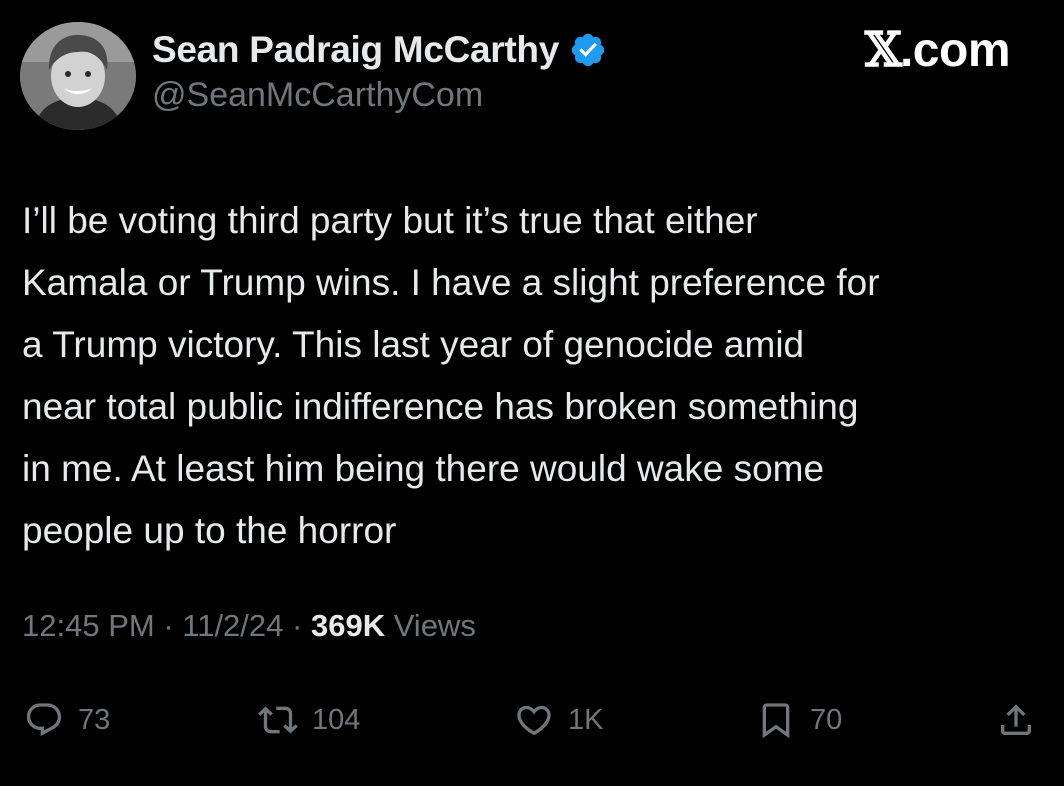 The width and height of the screenshot is (1064, 786). I want to click on bookmark-icon, so click(776, 720).